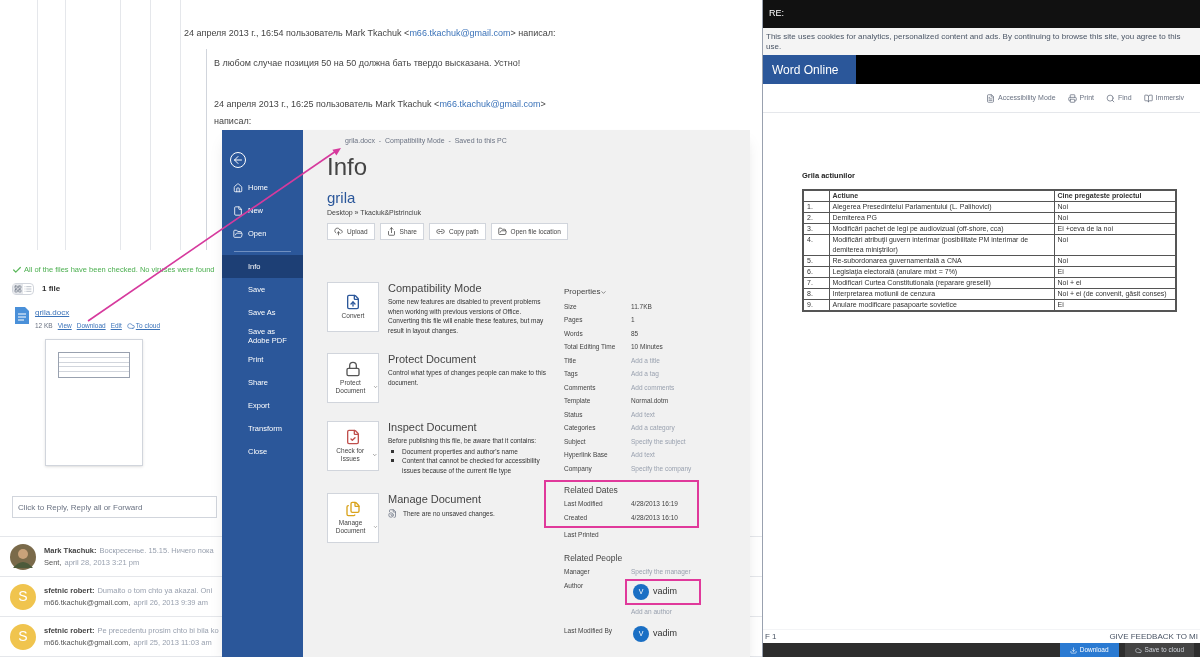  What do you see at coordinates (594, 558) in the screenshot?
I see `section-heading: Related People` at bounding box center [594, 558].